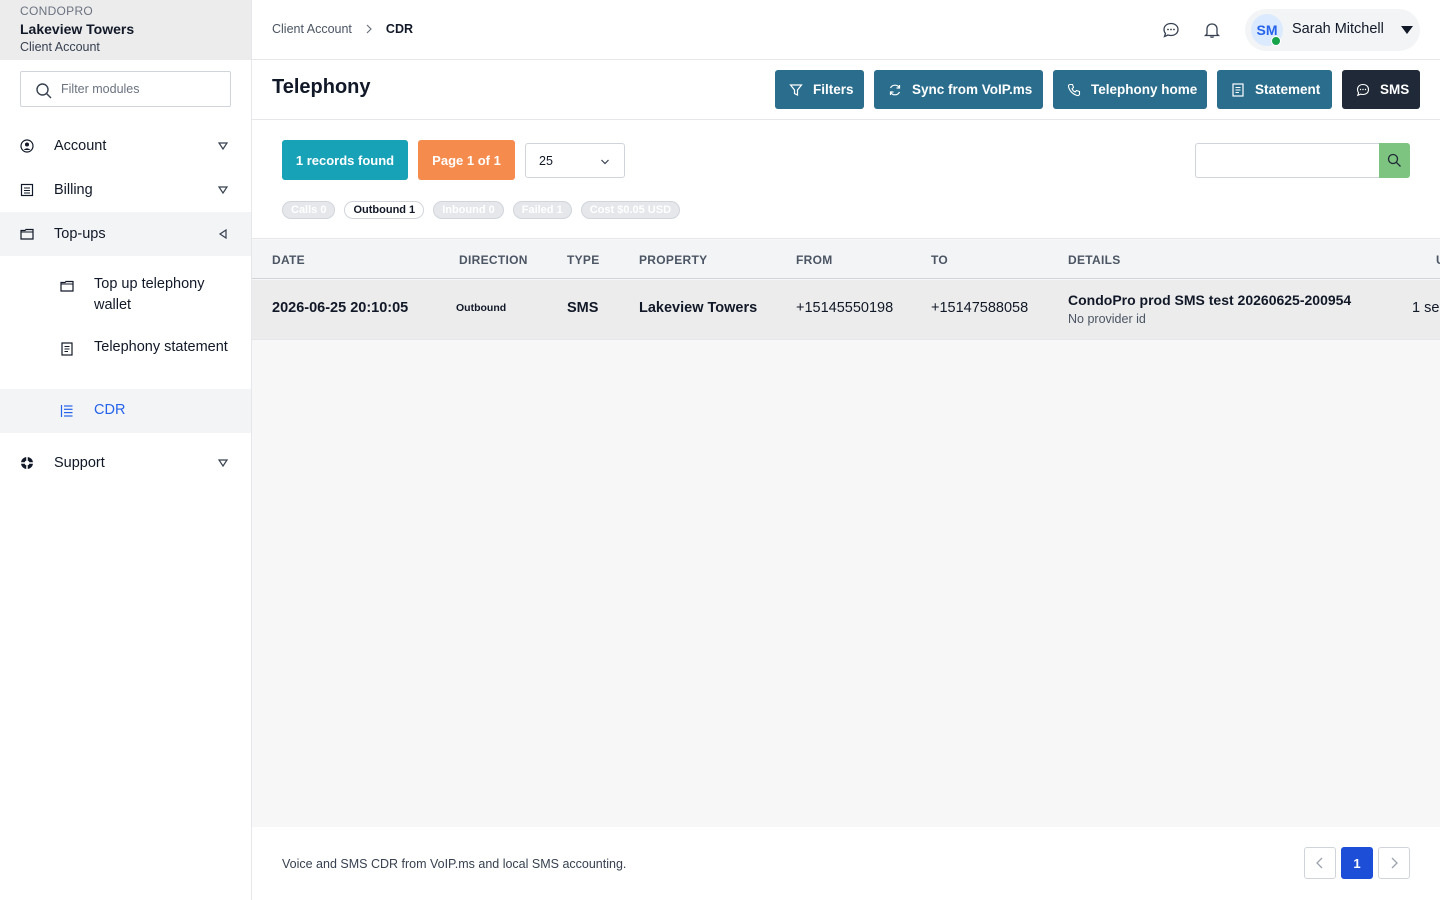 This screenshot has height=900, width=1440. What do you see at coordinates (309, 210) in the screenshot?
I see `chip-calls: Calls 0` at bounding box center [309, 210].